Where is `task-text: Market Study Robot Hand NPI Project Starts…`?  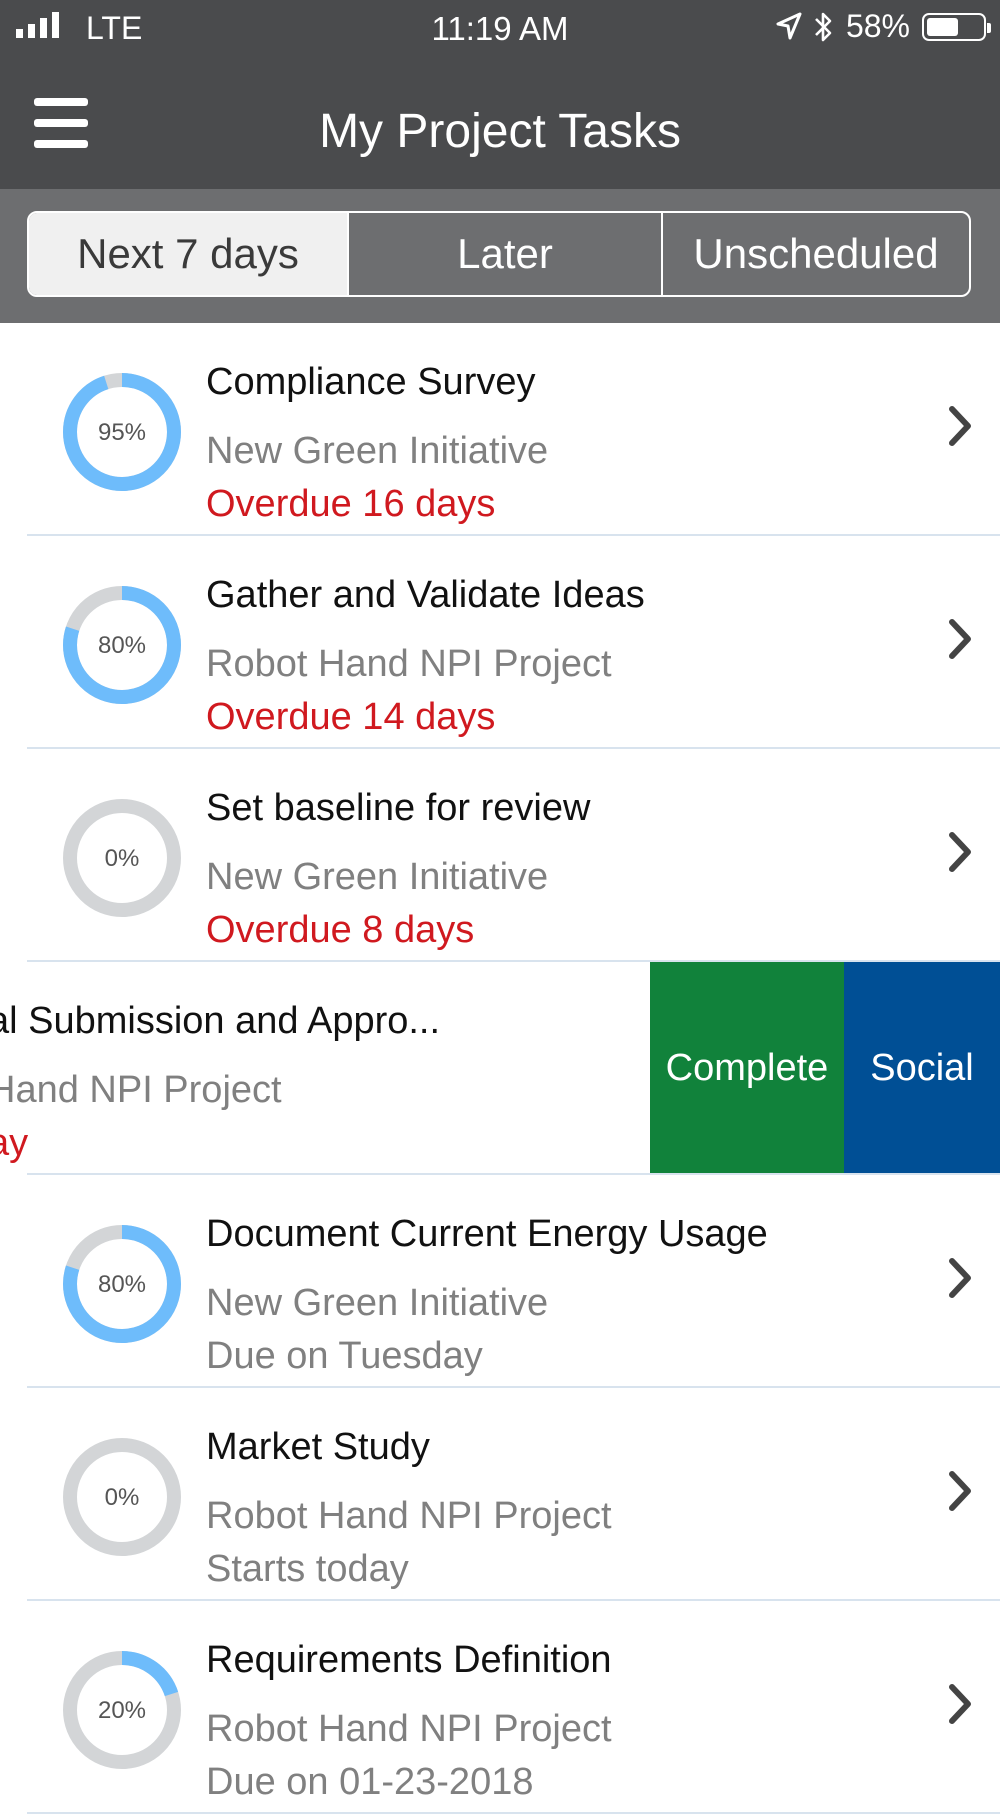
task-text: Market Study Robot Hand NPI Project Starts… is located at coordinates (409, 1508).